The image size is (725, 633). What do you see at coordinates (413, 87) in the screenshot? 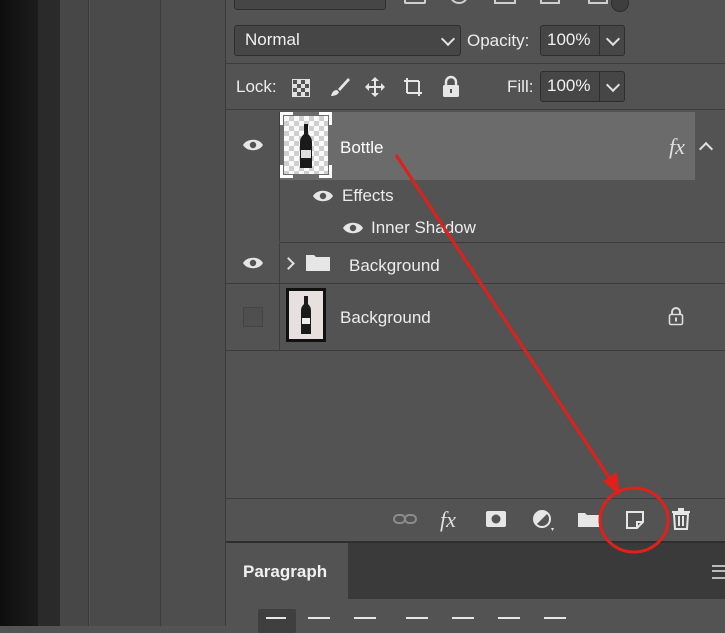
I see `lock-artboard-icon` at bounding box center [413, 87].